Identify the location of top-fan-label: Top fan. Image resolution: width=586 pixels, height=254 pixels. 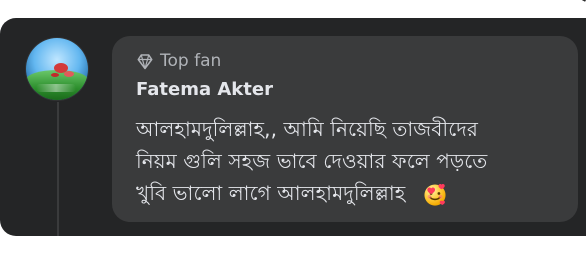
(191, 61).